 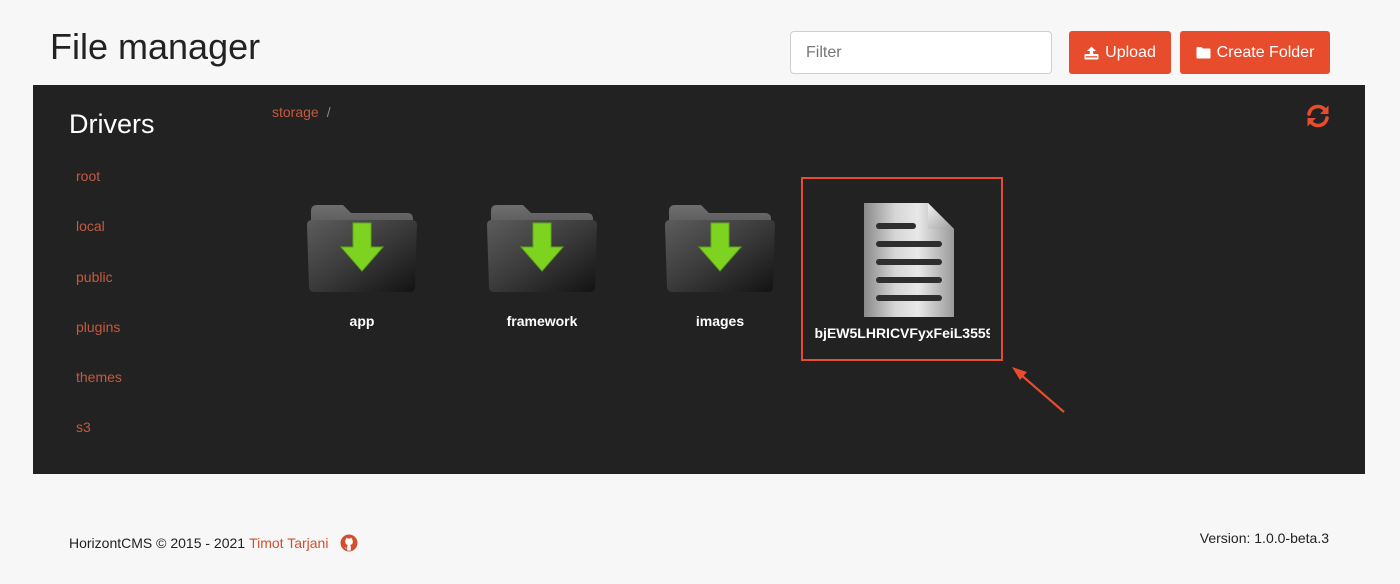 What do you see at coordinates (99, 394) in the screenshot?
I see `driver-item-themes: themes` at bounding box center [99, 394].